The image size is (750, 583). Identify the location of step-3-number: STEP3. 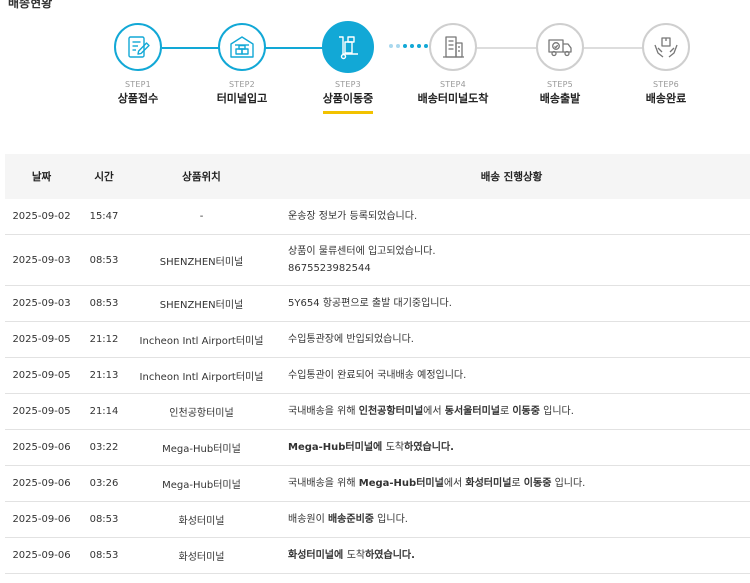
(348, 84).